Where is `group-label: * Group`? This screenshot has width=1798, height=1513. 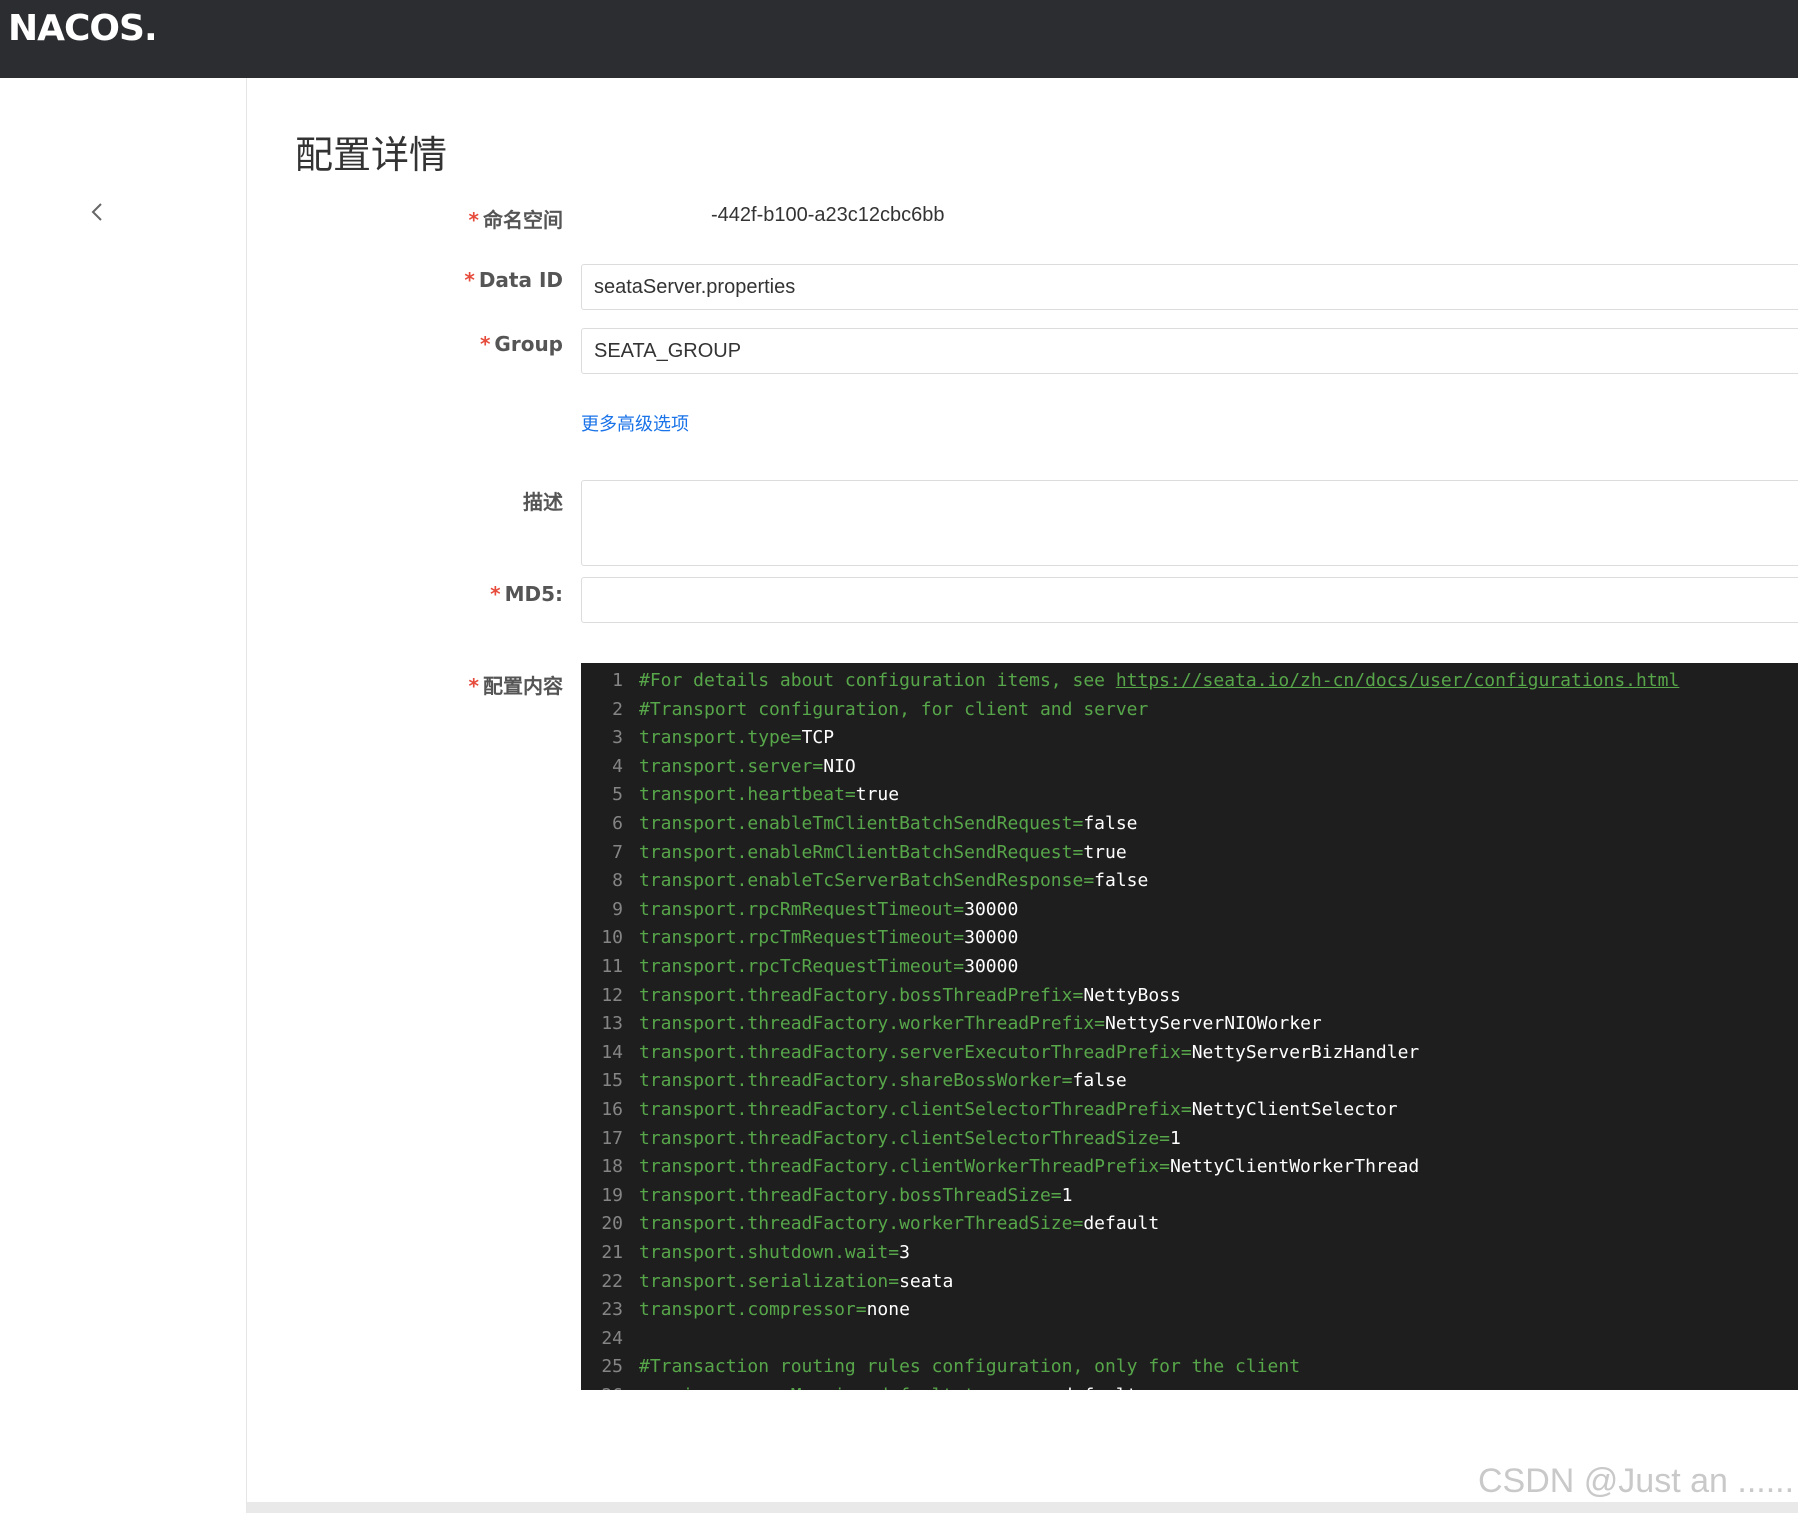 group-label: * Group is located at coordinates (521, 344).